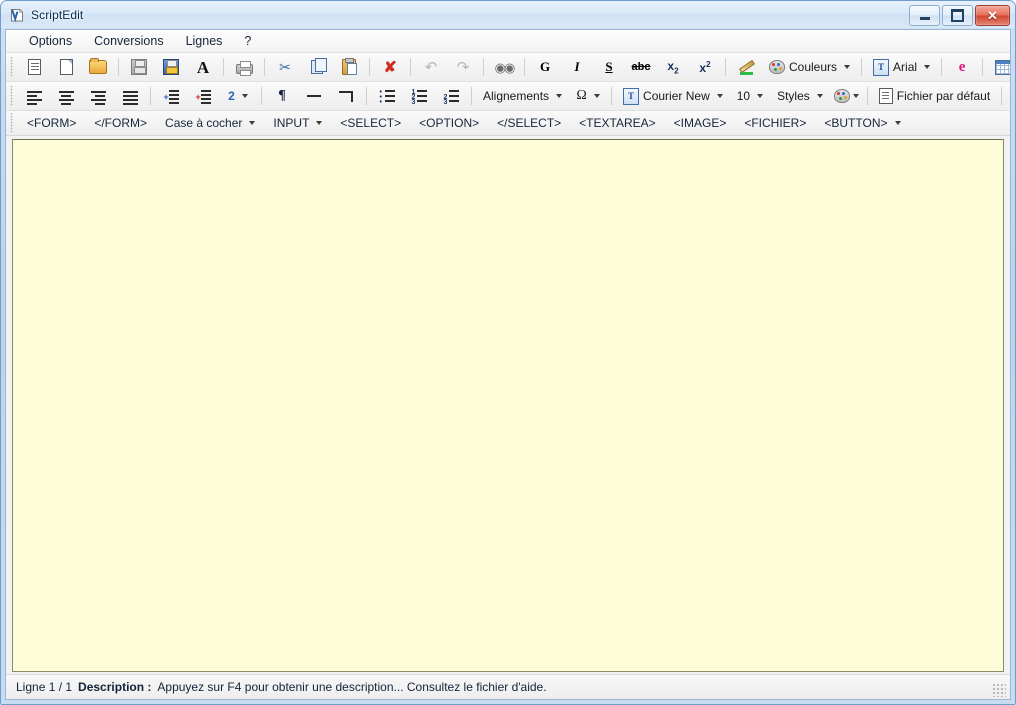 The image size is (1016, 705). I want to click on tag-form-open: <FORM>, so click(51, 123).